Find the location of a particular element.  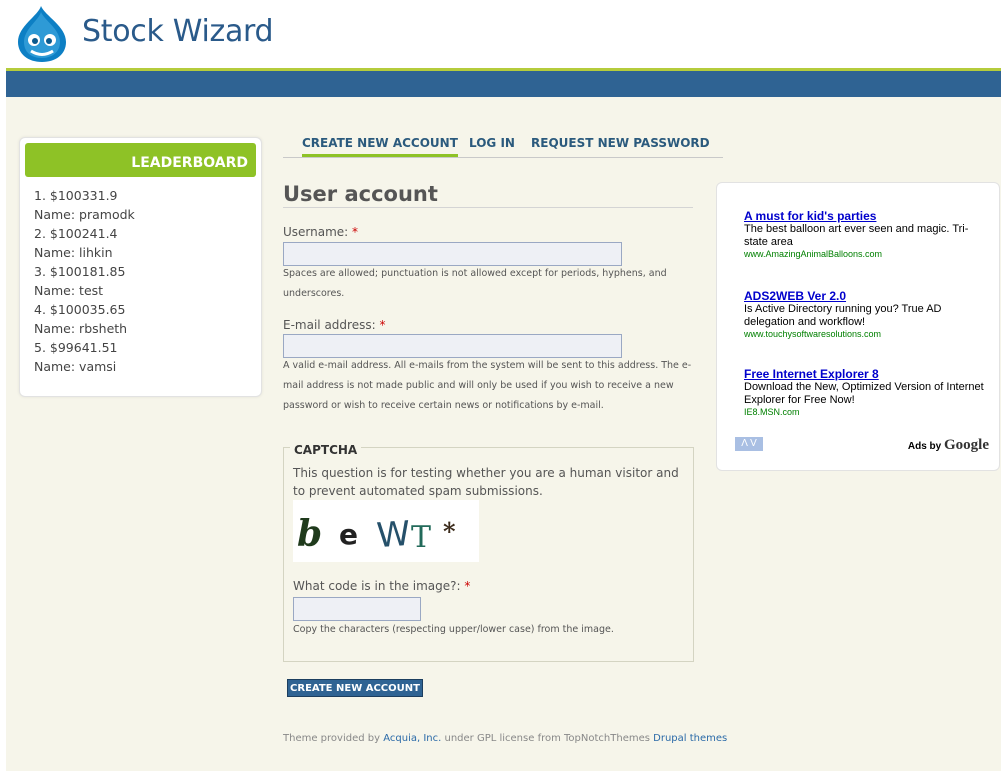

leaderboard-rank-line: 3. $100181.85 is located at coordinates (80, 271).